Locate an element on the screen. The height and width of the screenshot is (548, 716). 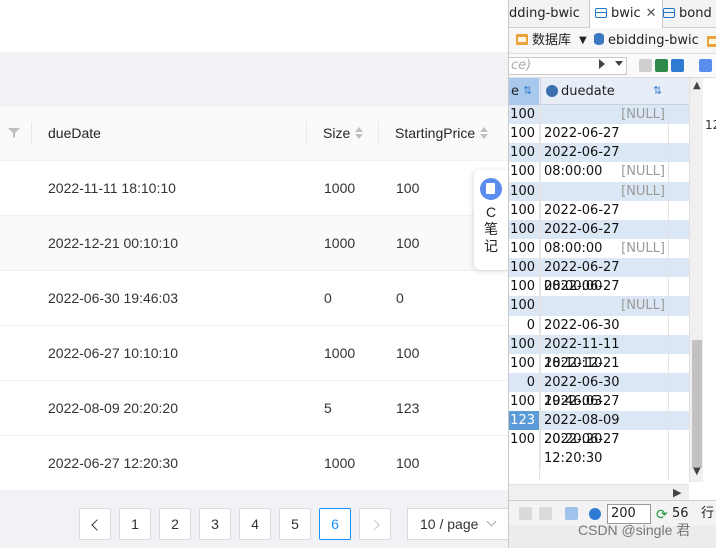
table-row: 2022-12-21 00:10:10 1000 100 is located at coordinates (254, 243).